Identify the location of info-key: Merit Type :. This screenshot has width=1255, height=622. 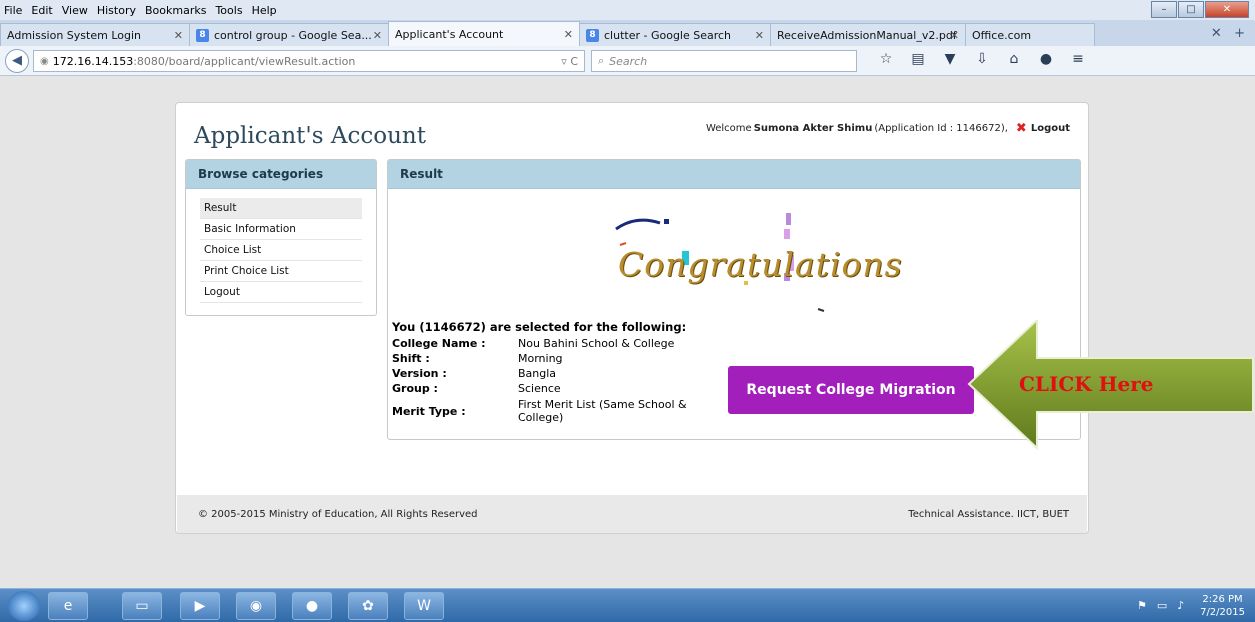
(429, 411).